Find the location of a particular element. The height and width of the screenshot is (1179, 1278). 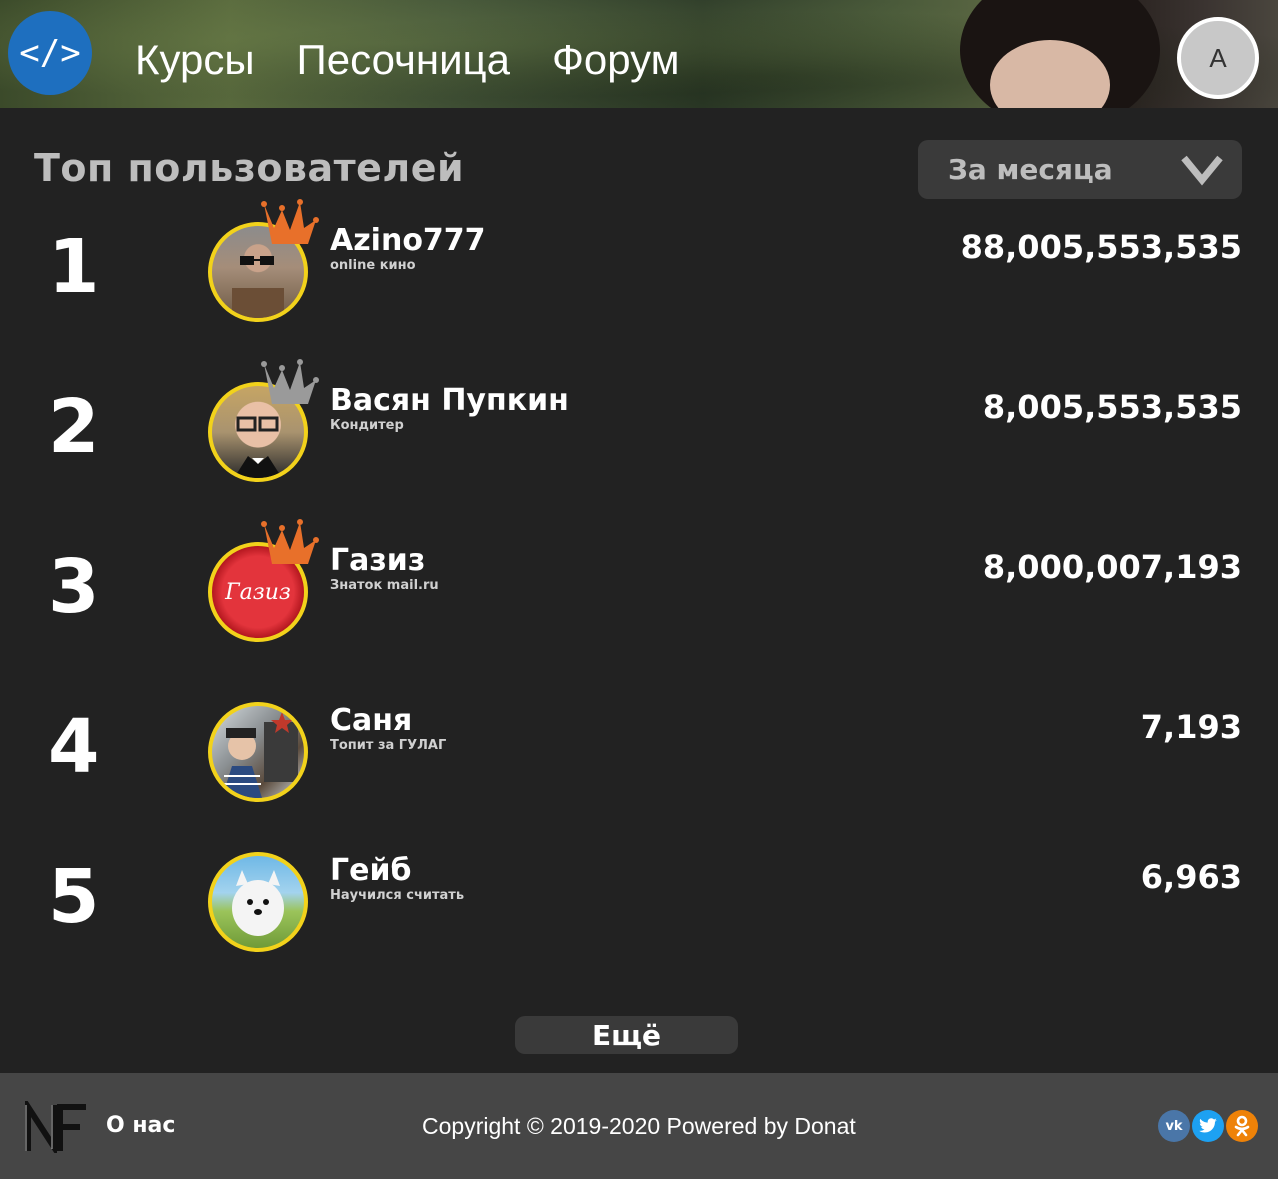

period-dropdown: За месяца is located at coordinates (1080, 169).